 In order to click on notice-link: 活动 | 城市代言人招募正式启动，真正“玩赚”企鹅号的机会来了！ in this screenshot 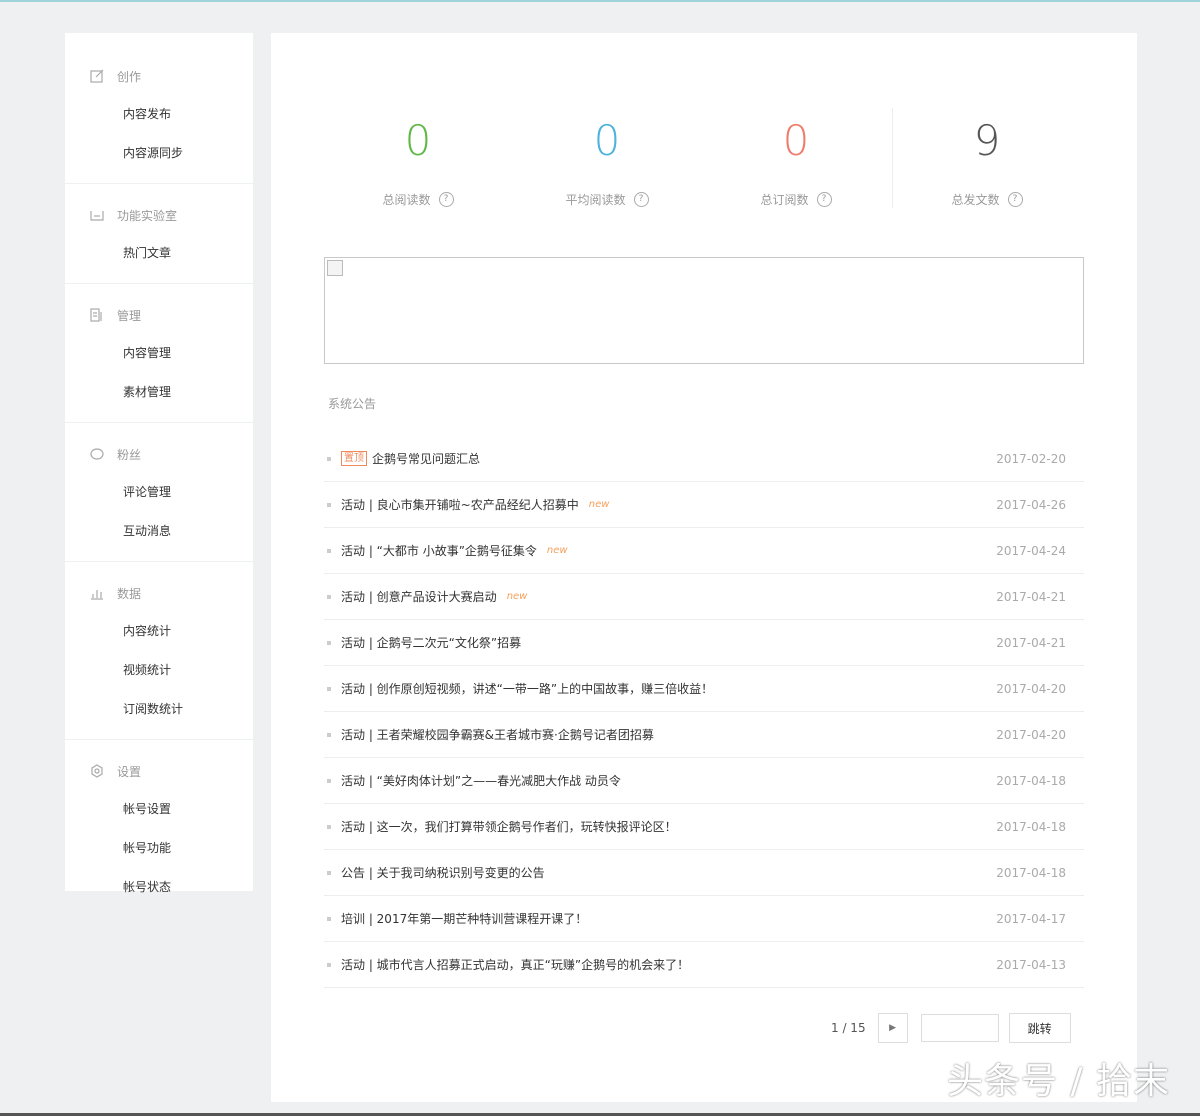, I will do `click(515, 964)`.